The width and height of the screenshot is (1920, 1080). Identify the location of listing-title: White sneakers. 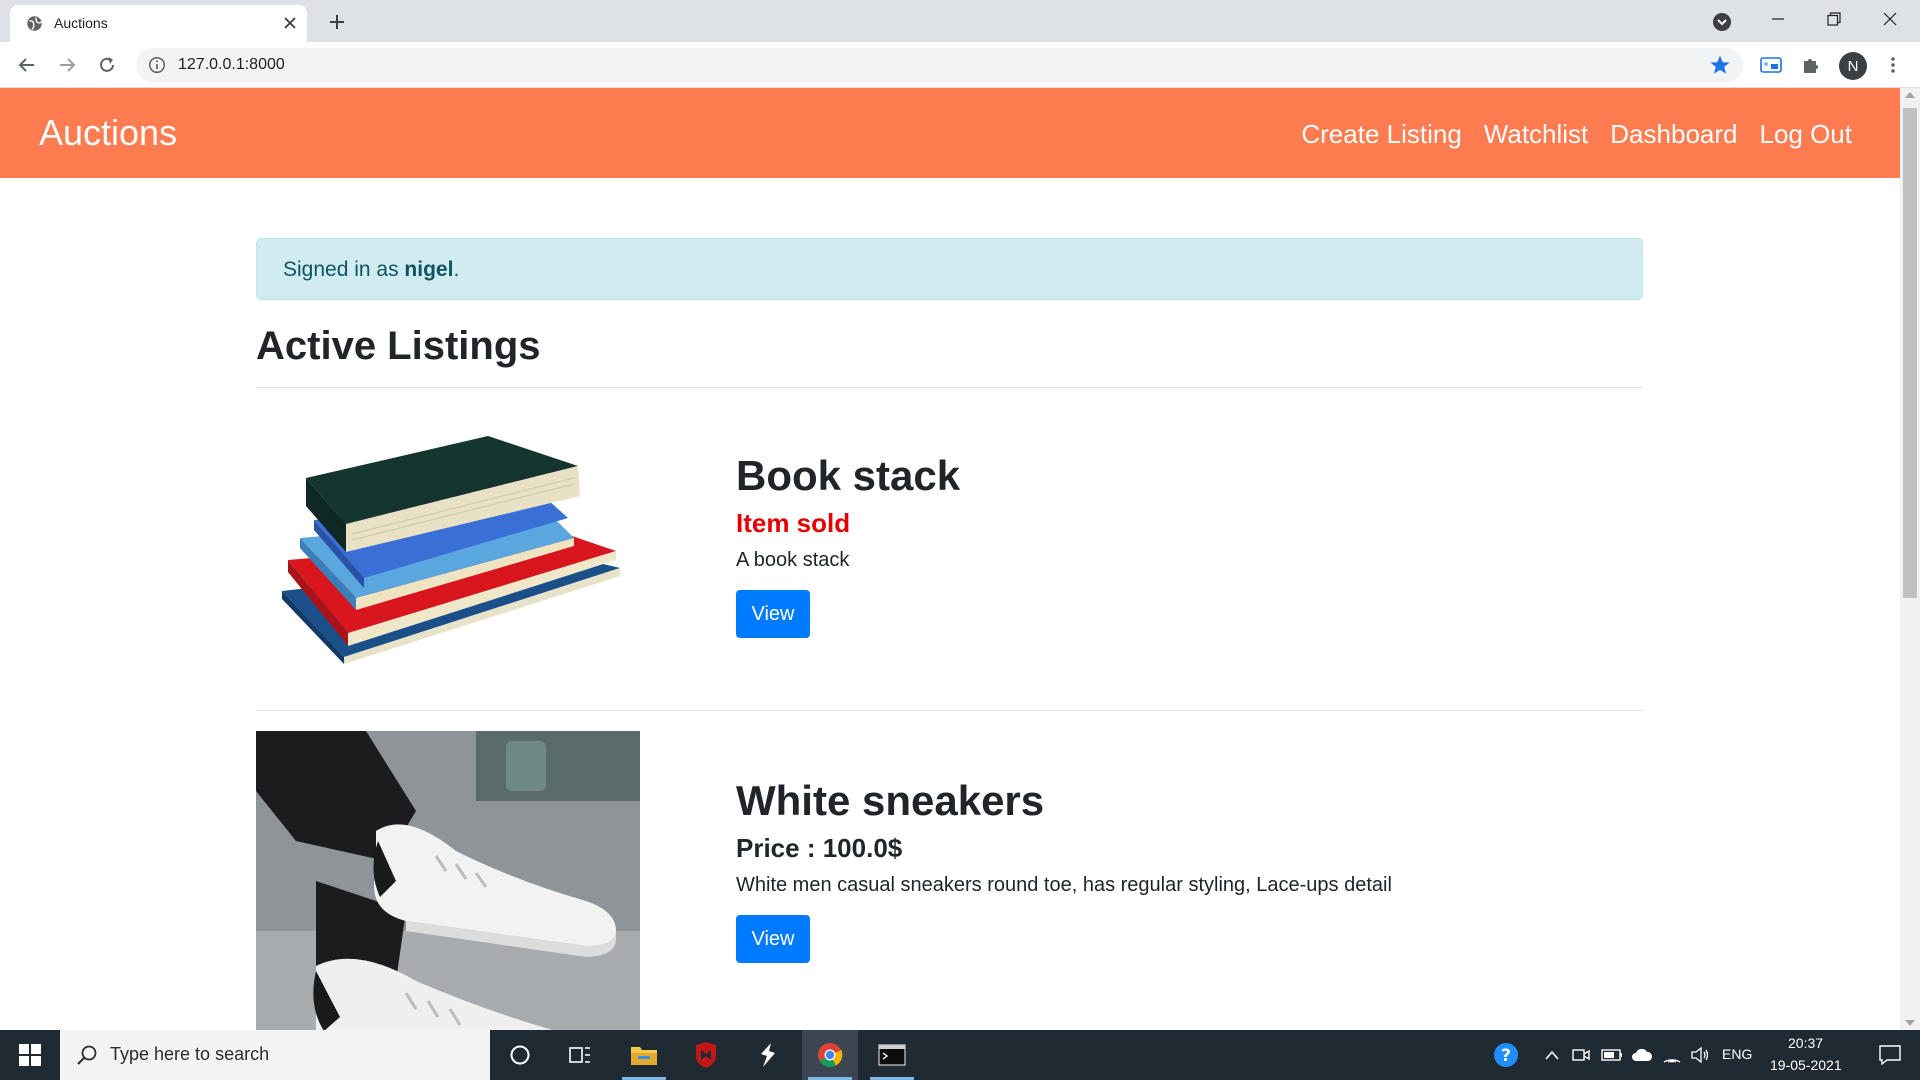
(890, 800).